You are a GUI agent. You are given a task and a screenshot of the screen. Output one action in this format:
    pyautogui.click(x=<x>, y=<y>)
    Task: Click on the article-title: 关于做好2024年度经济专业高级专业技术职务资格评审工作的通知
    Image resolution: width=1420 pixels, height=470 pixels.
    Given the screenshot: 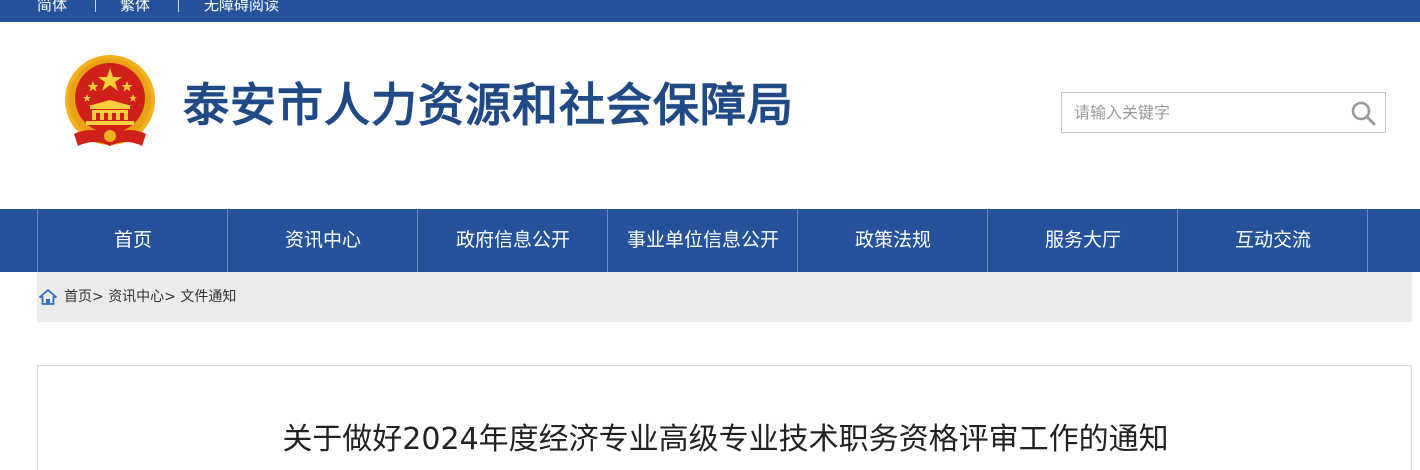 What is the action you would take?
    pyautogui.click(x=725, y=439)
    